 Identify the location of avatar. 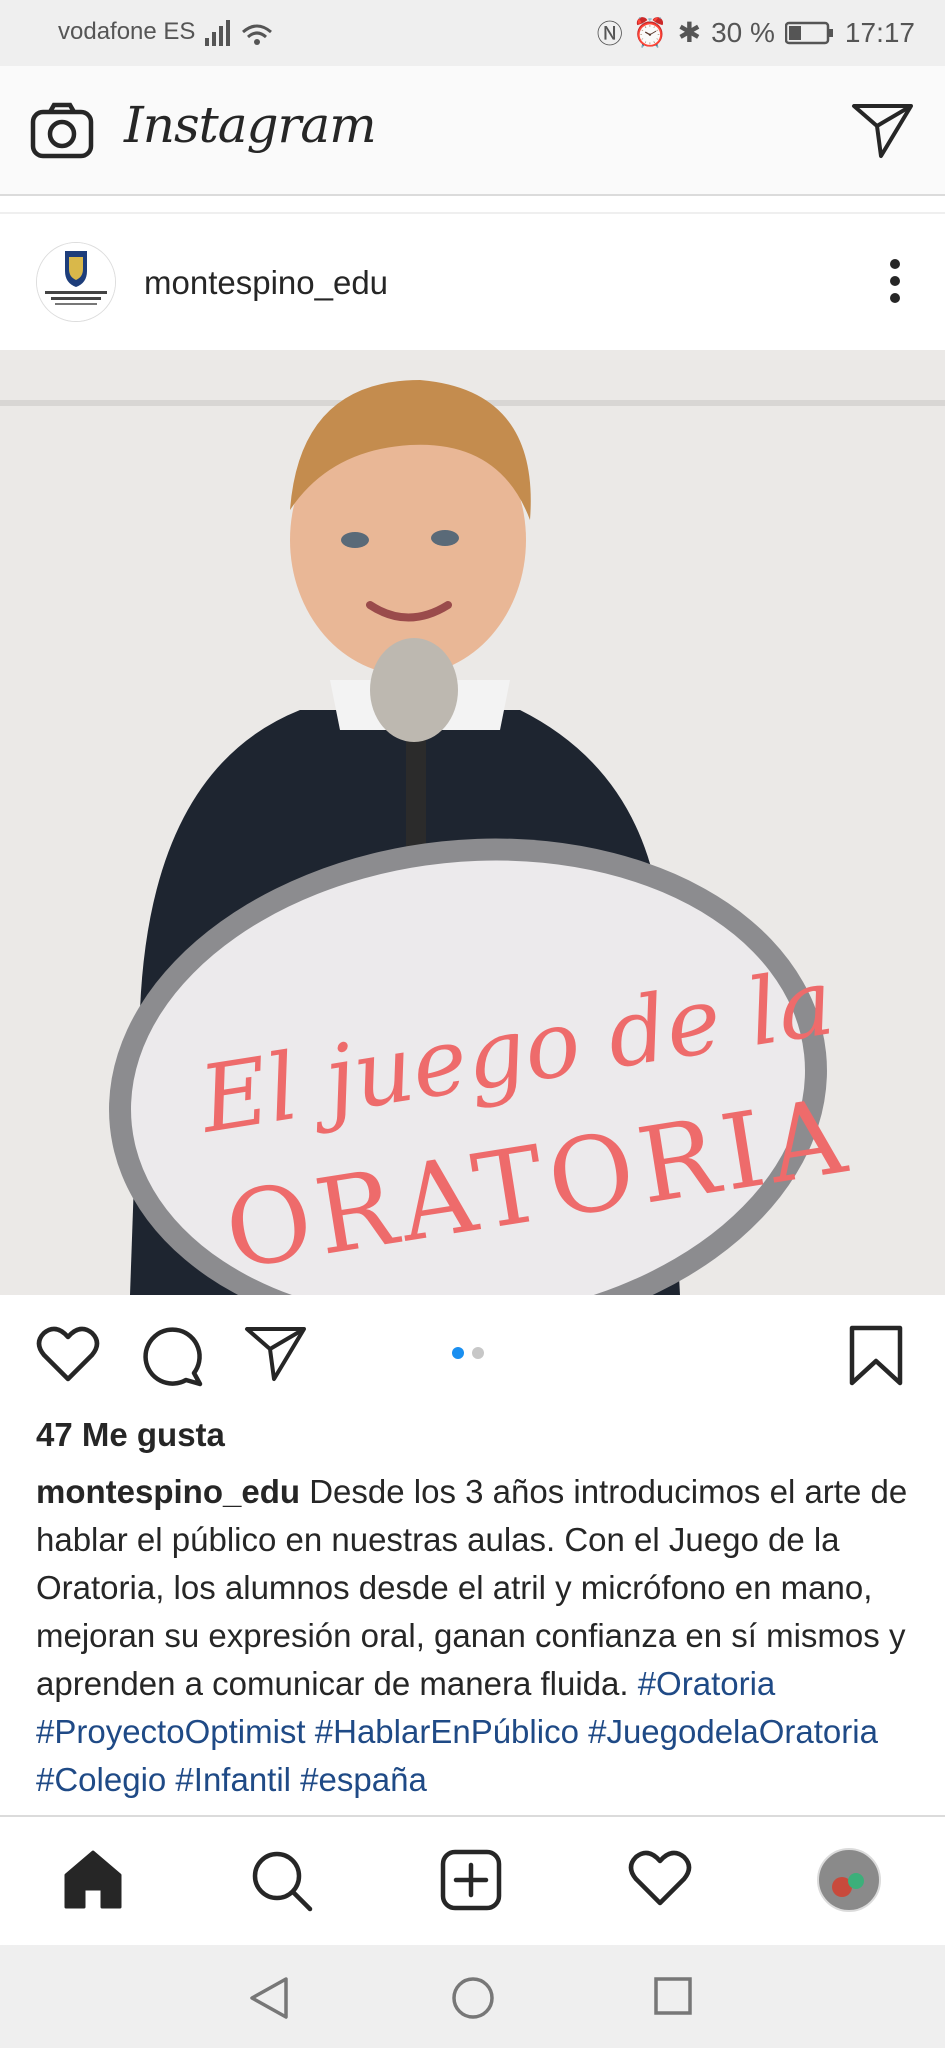
(76, 282).